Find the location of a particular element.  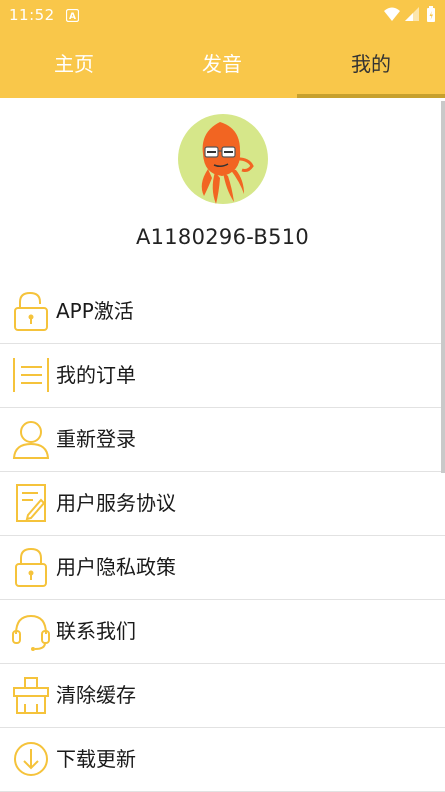

status-icons is located at coordinates (411, 17).